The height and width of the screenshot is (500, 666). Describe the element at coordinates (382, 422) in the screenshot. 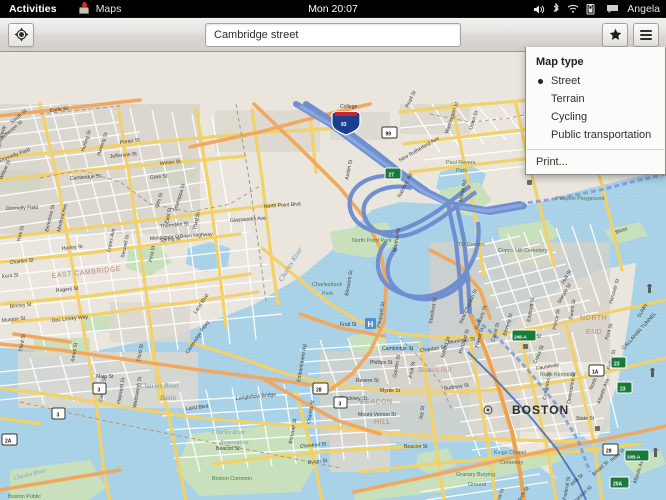

I see `svg-text: HILL` at that location.